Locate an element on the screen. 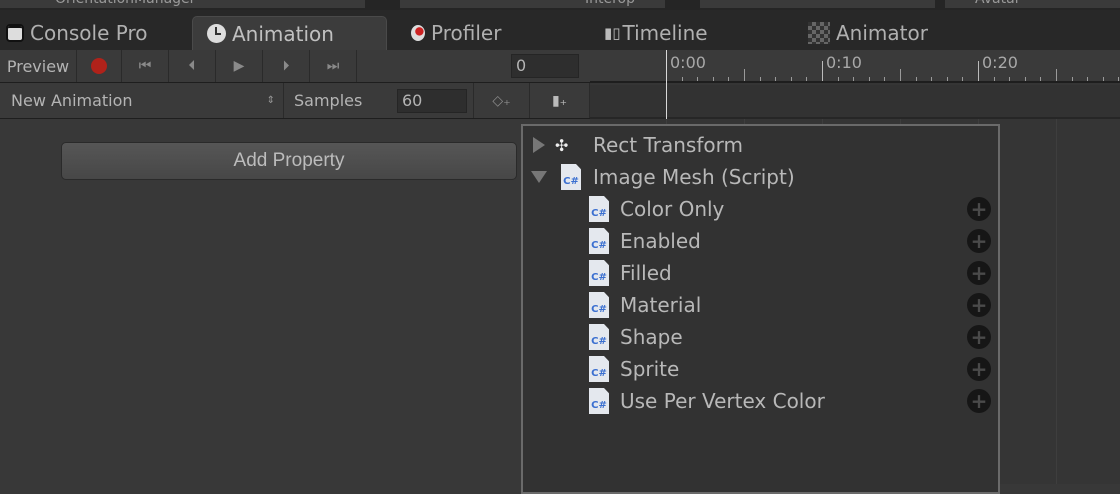 Image resolution: width=1120 pixels, height=494 pixels. play-button: ▶ is located at coordinates (239, 66).